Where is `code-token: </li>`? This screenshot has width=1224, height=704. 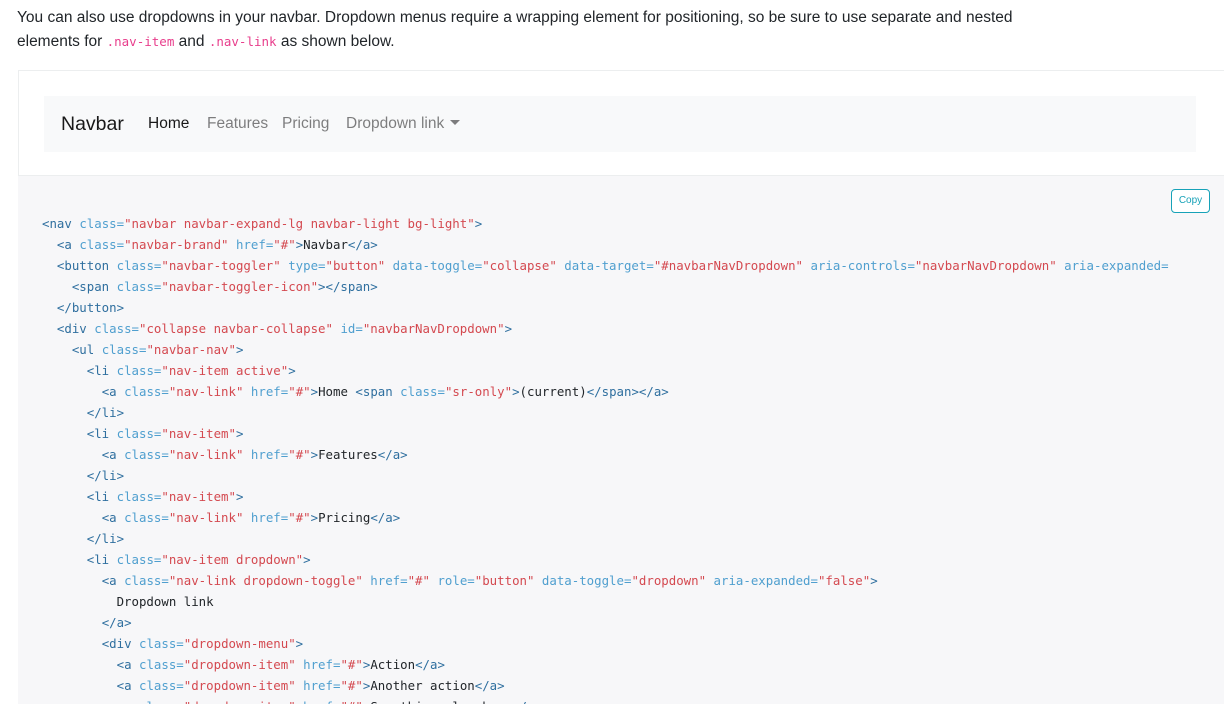 code-token: </li> is located at coordinates (105, 538).